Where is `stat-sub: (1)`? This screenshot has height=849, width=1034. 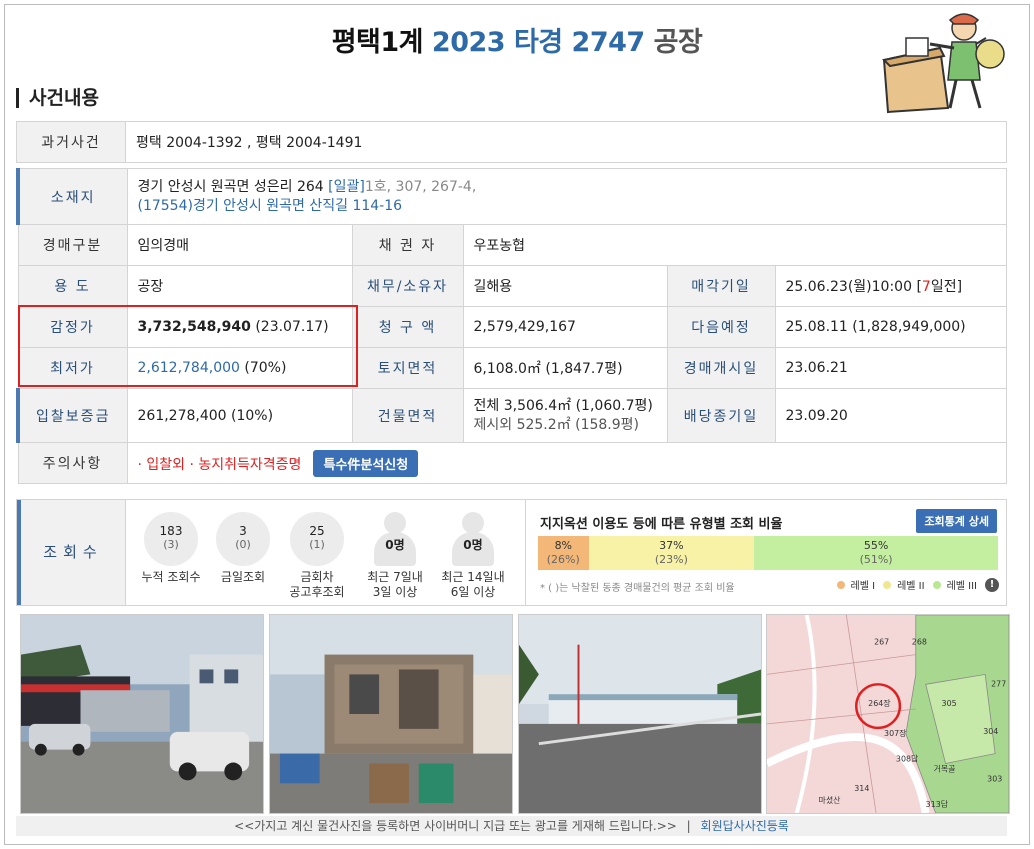
stat-sub: (1) is located at coordinates (317, 544).